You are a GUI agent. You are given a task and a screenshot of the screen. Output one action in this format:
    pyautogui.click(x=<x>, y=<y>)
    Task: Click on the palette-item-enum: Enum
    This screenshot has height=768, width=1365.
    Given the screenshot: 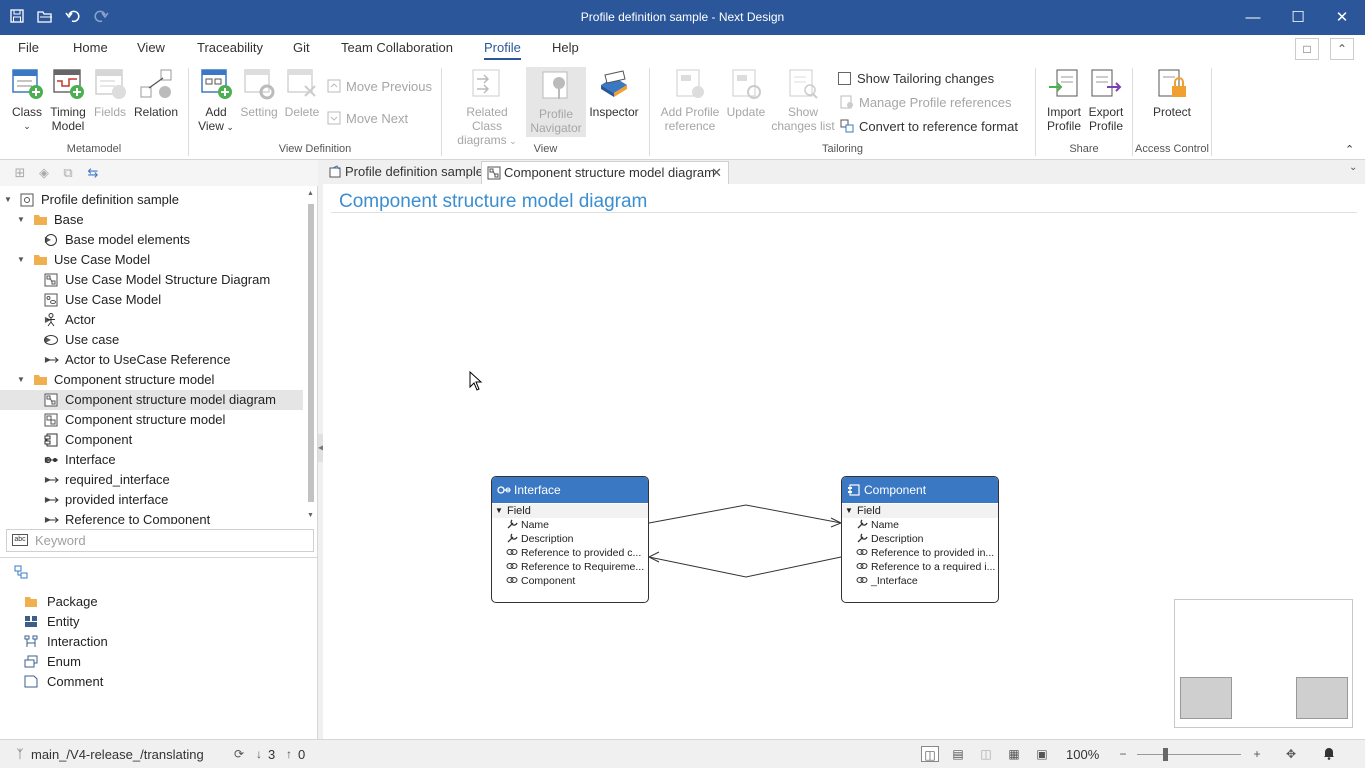 What is the action you would take?
    pyautogui.click(x=52, y=662)
    